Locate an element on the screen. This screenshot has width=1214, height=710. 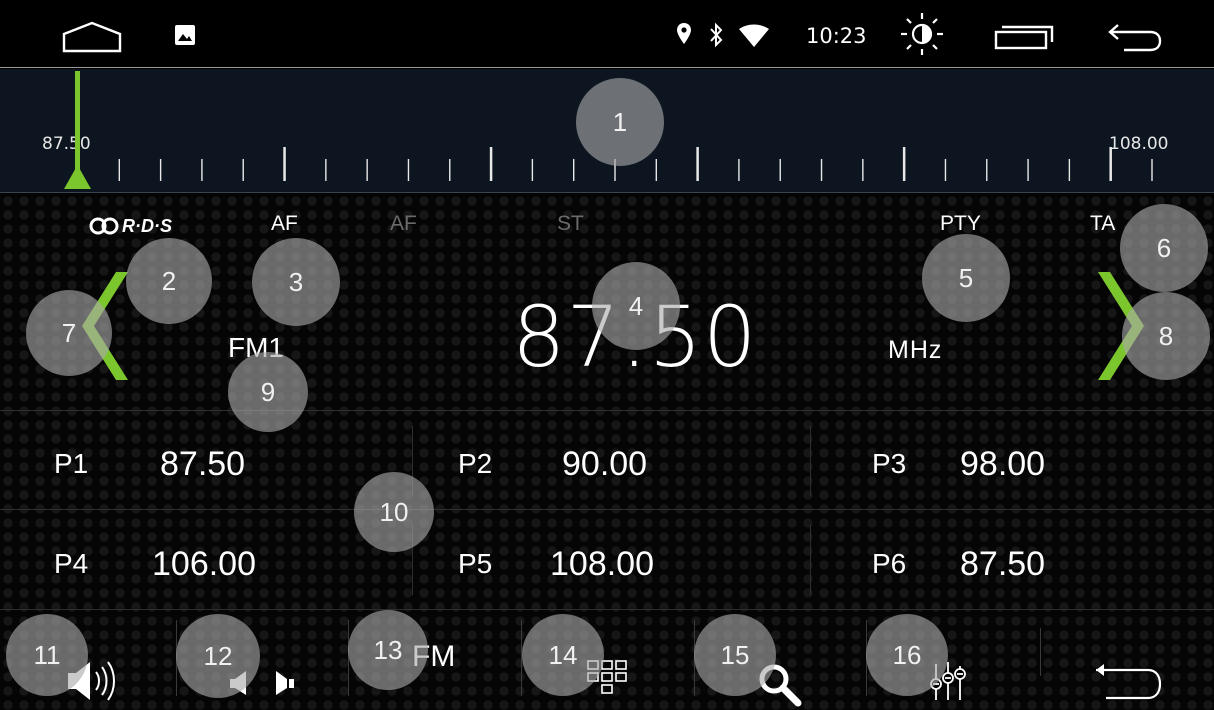
rds-indicator: R·D·S is located at coordinates (130, 225).